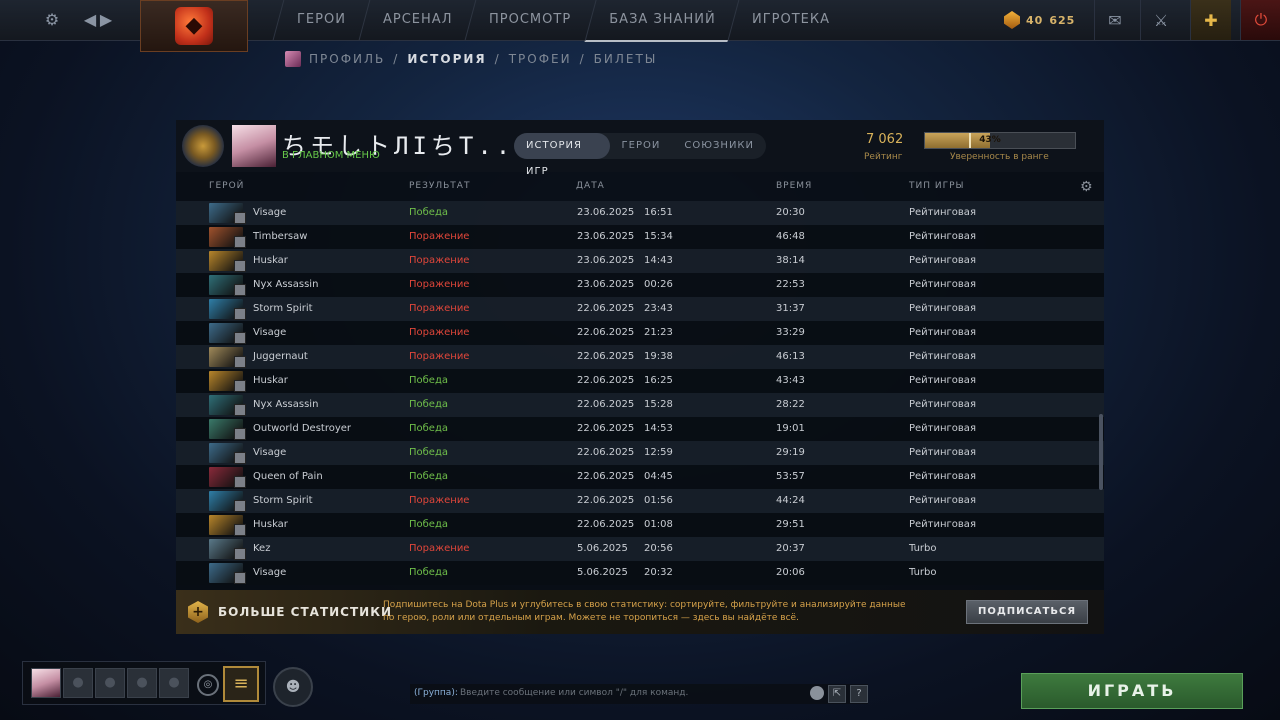 The height and width of the screenshot is (720, 1280). I want to click on table-row: Visage Победа 5.06.2025 20:32 20:06 Turbo, so click(640, 573).